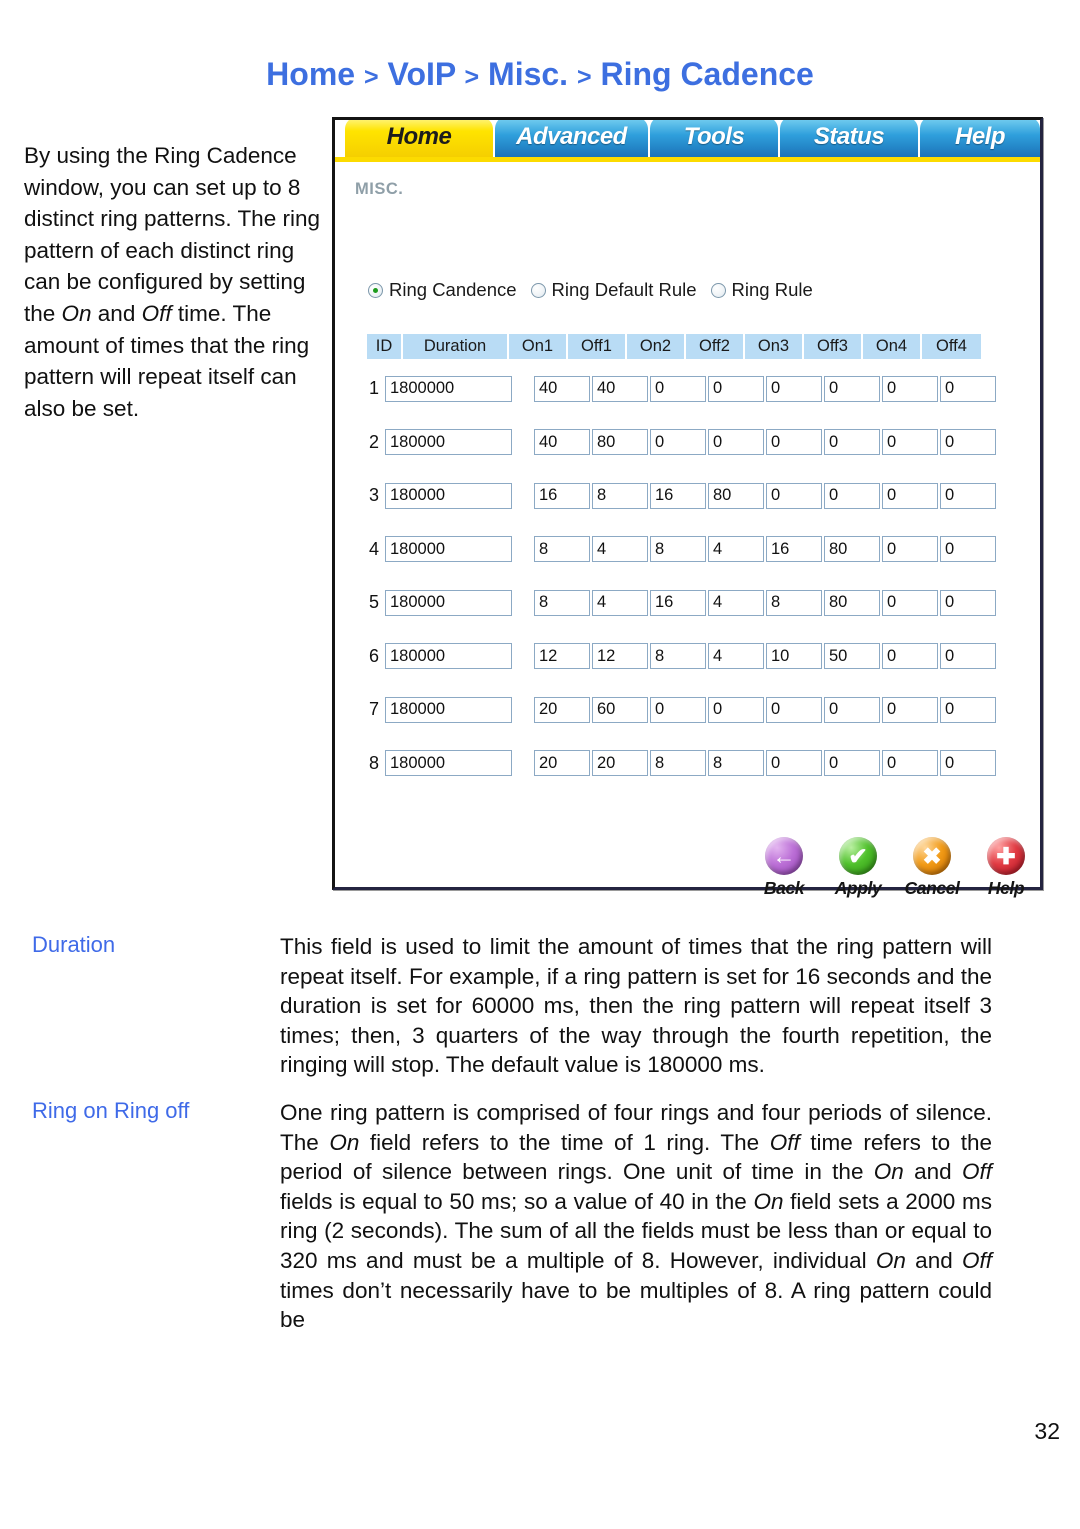 This screenshot has width=1080, height=1529. Describe the element at coordinates (620, 656) in the screenshot. I see `off1-input: 12` at that location.